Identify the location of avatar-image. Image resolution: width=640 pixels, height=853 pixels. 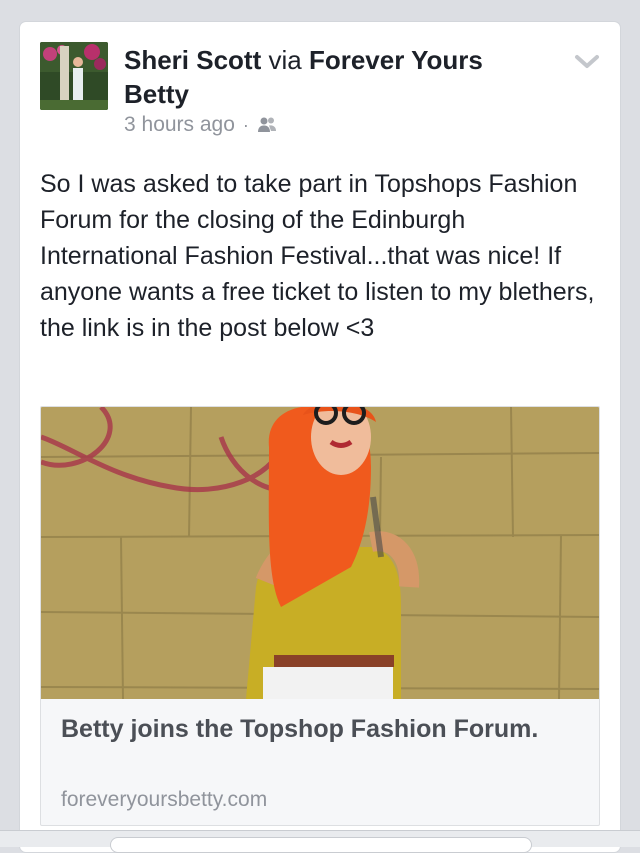
(74, 76).